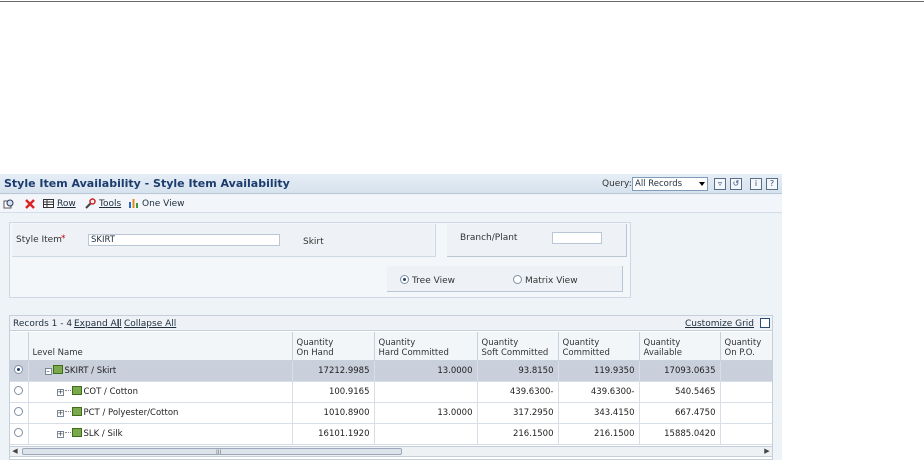  Describe the element at coordinates (66, 204) in the screenshot. I see `row-menu-label: Row` at that location.